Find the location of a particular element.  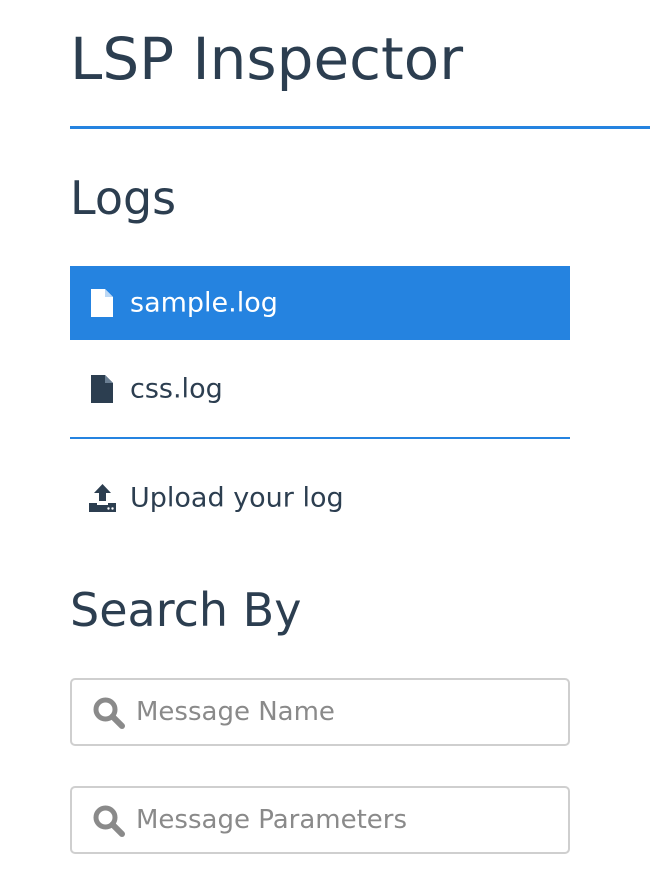

log-item-label: sample.log is located at coordinates (204, 303).